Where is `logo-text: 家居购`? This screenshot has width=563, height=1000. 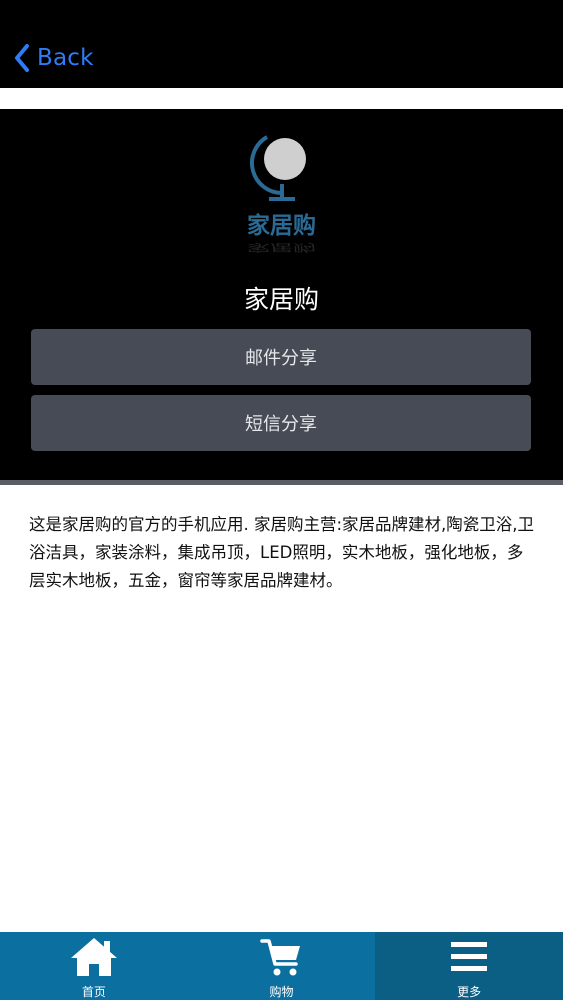
logo-text: 家居购 is located at coordinates (281, 226).